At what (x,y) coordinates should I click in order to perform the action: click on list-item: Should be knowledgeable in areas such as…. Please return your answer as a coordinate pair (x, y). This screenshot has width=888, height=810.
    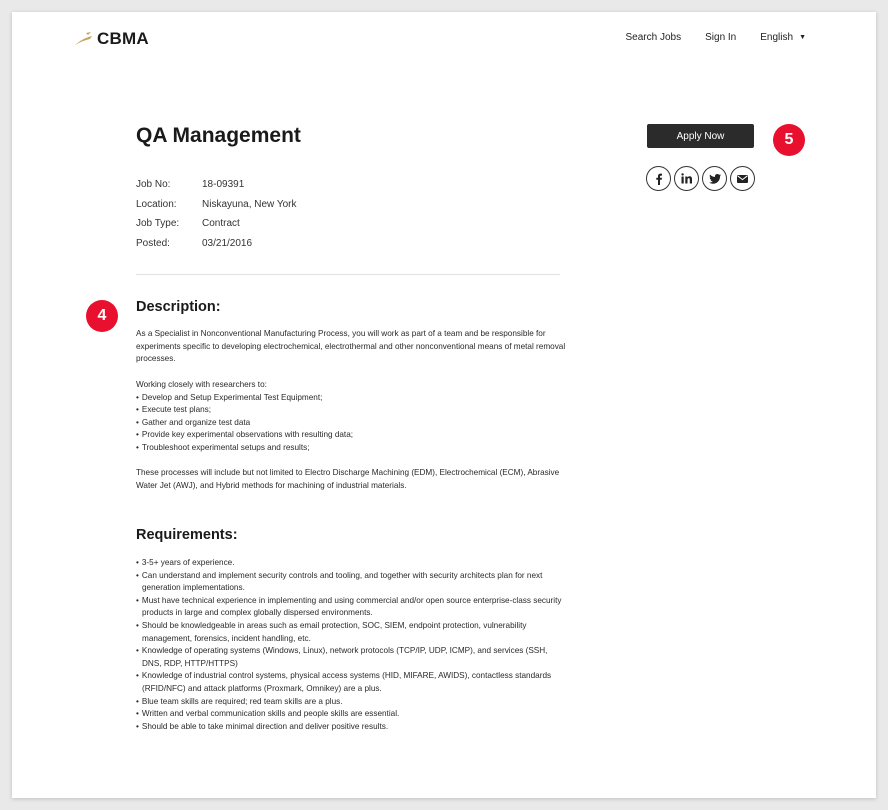
    Looking at the image, I should click on (351, 632).